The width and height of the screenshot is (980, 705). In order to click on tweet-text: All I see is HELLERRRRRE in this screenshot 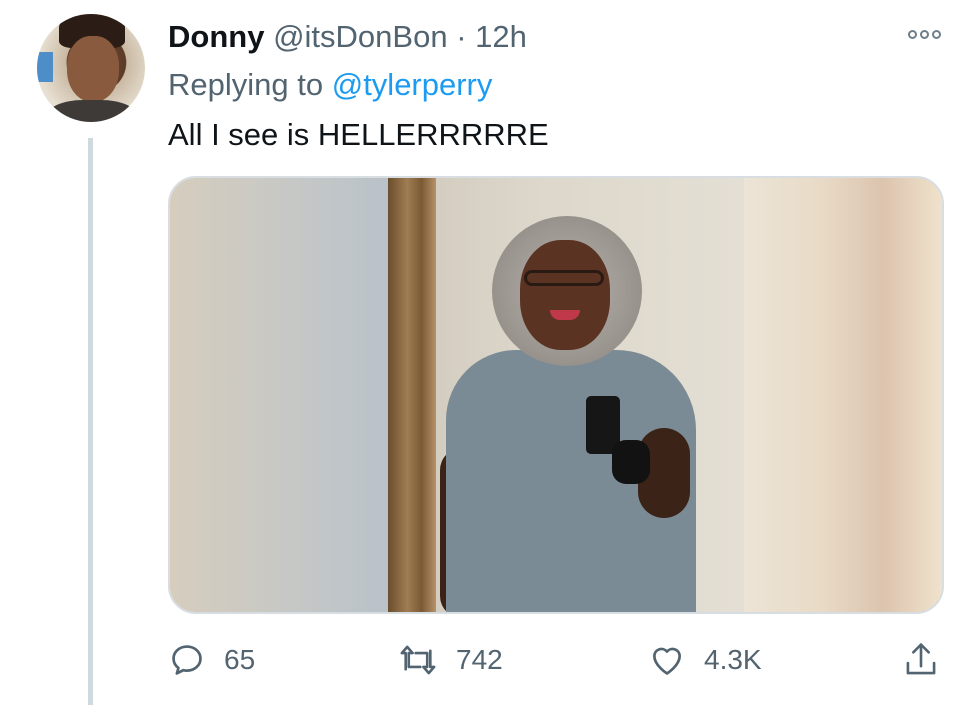, I will do `click(358, 134)`.